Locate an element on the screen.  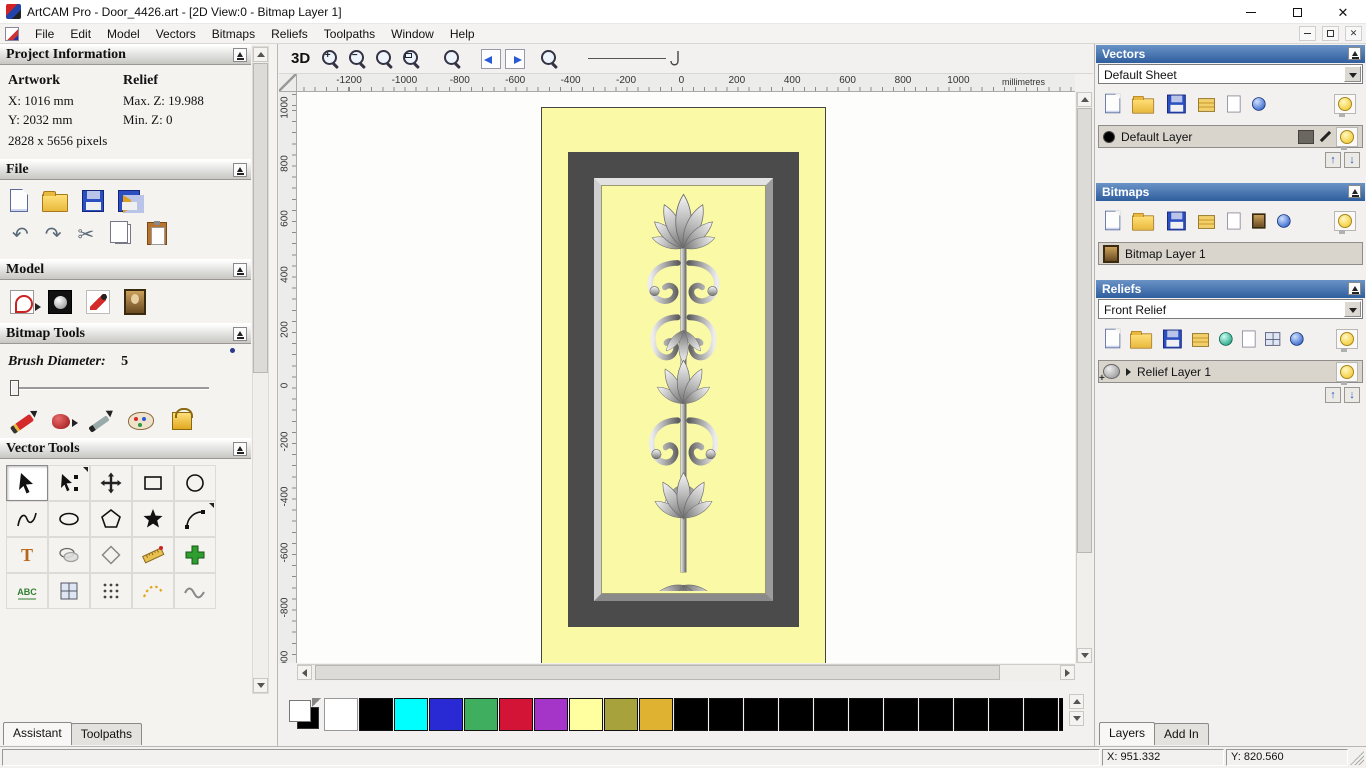
open-bitmap-icon is located at coordinates (1143, 221).